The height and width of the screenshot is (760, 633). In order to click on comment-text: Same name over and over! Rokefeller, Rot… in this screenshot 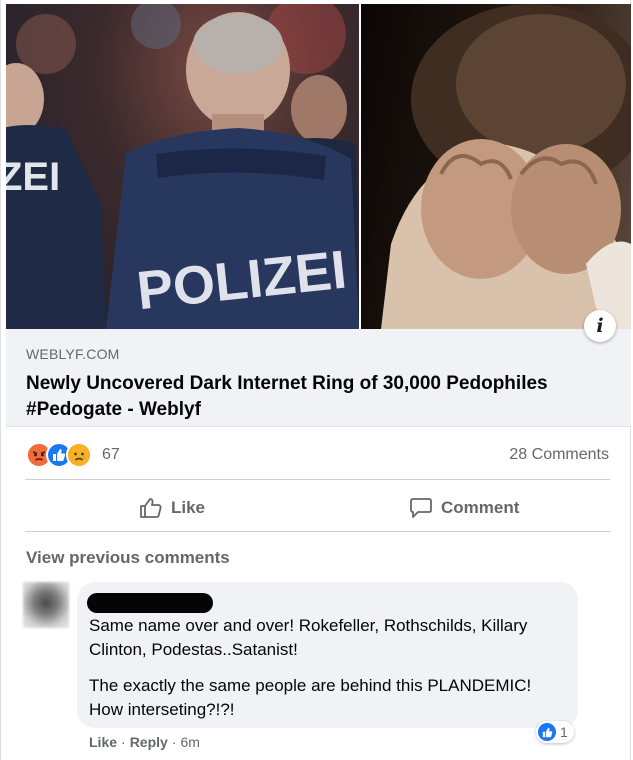, I will do `click(308, 637)`.